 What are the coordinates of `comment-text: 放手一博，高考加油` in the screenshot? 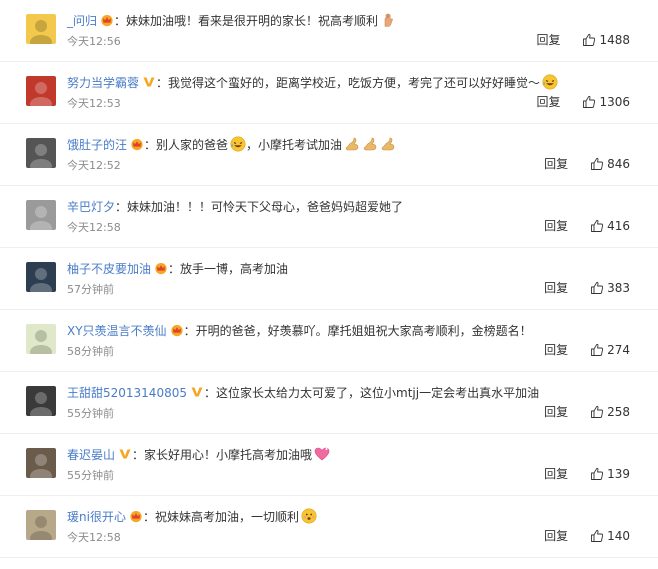 It's located at (234, 269).